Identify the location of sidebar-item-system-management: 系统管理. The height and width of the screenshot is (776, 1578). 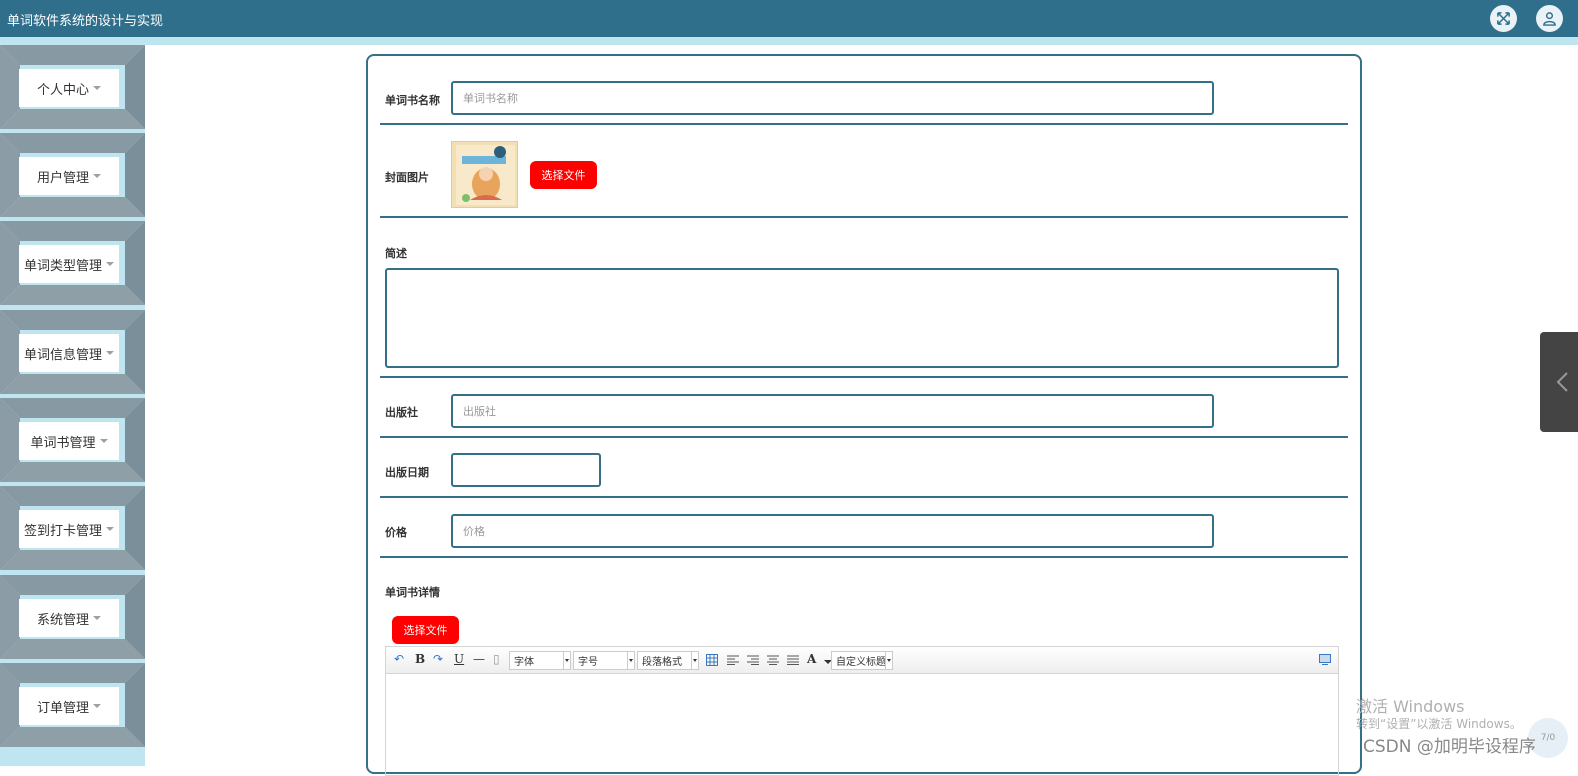
(72, 619).